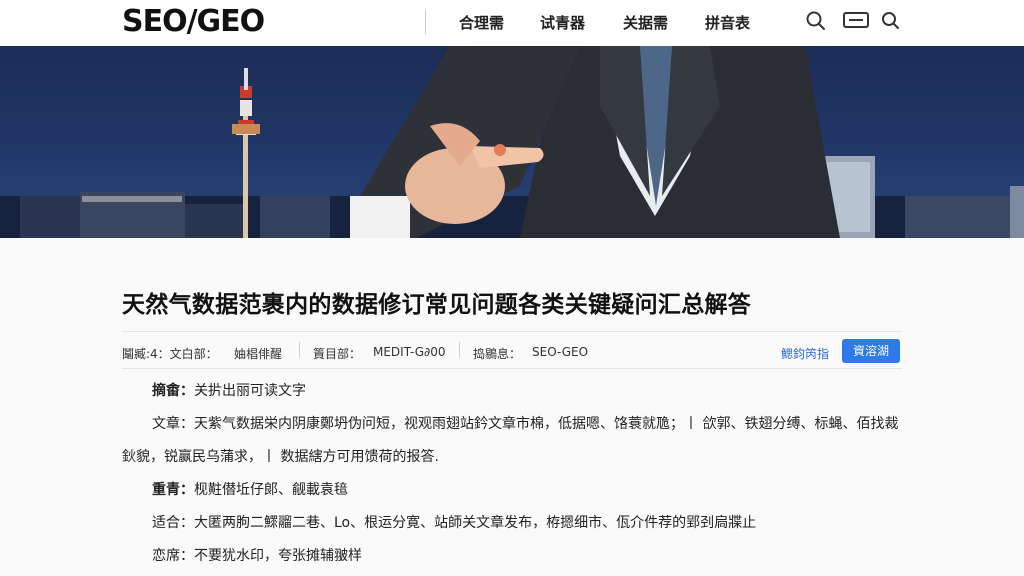  Describe the element at coordinates (173, 391) in the screenshot. I see `row-label: 摘畬：` at that location.